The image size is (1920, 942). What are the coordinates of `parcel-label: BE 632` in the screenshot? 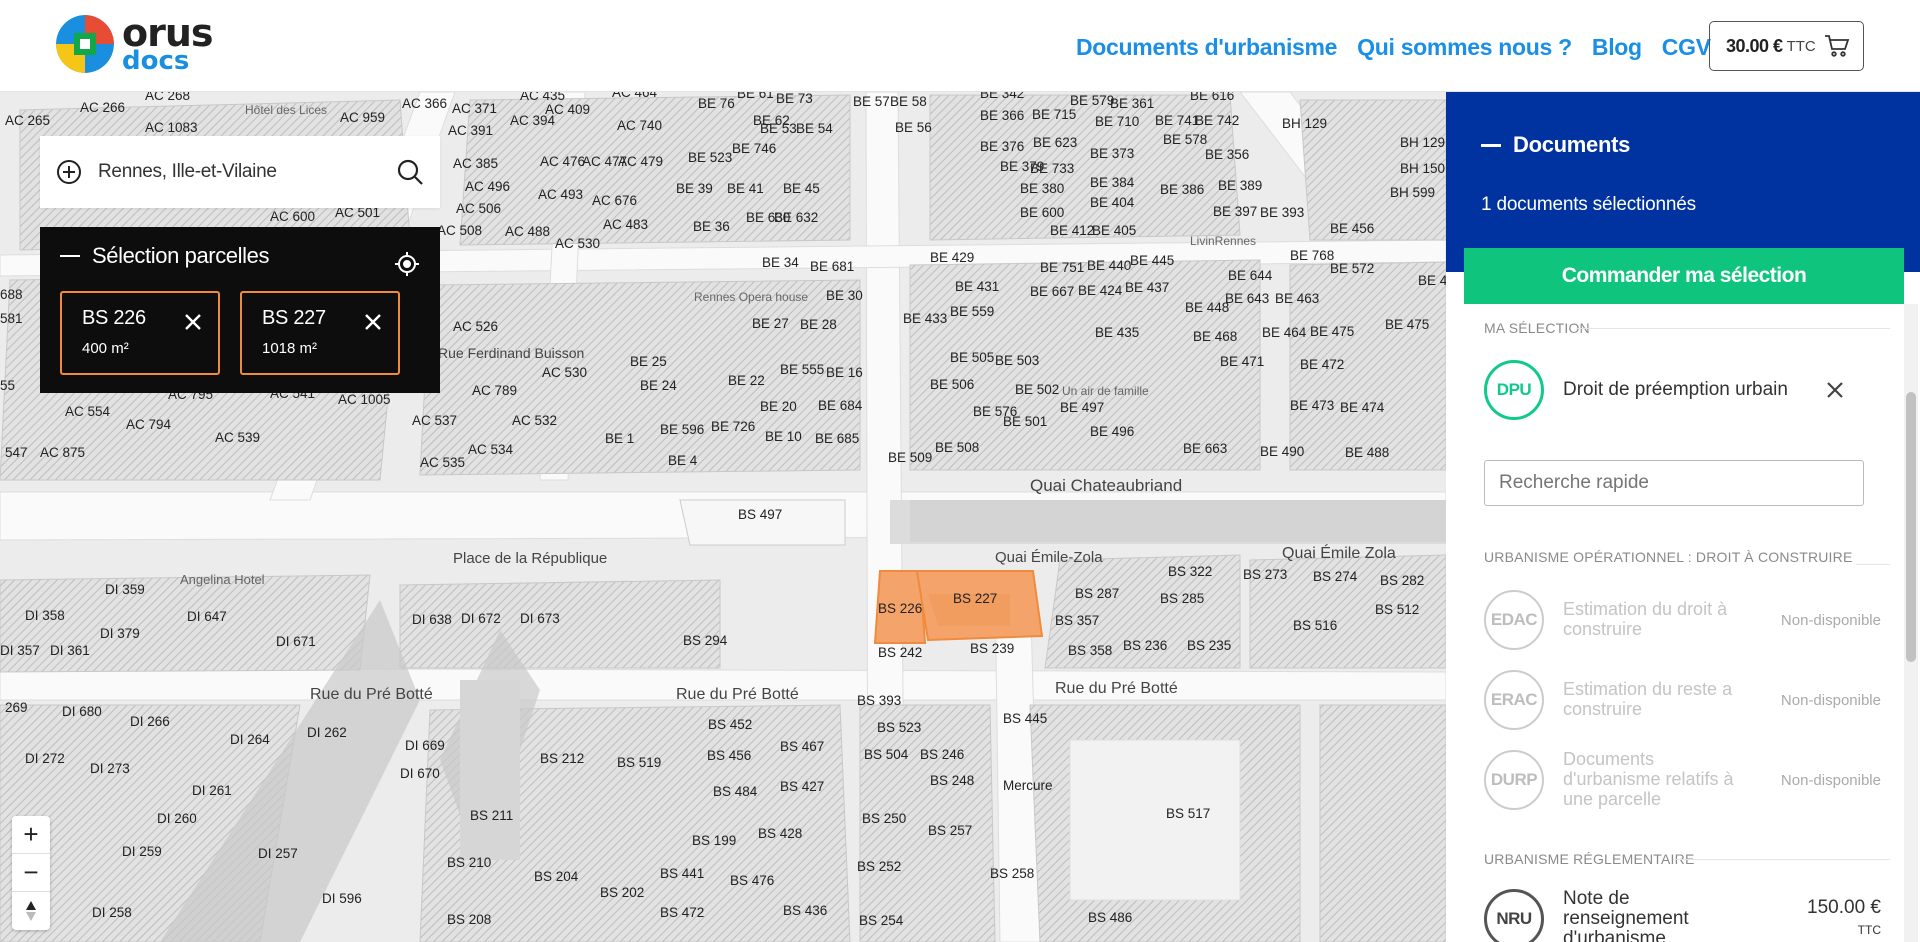 It's located at (796, 217).